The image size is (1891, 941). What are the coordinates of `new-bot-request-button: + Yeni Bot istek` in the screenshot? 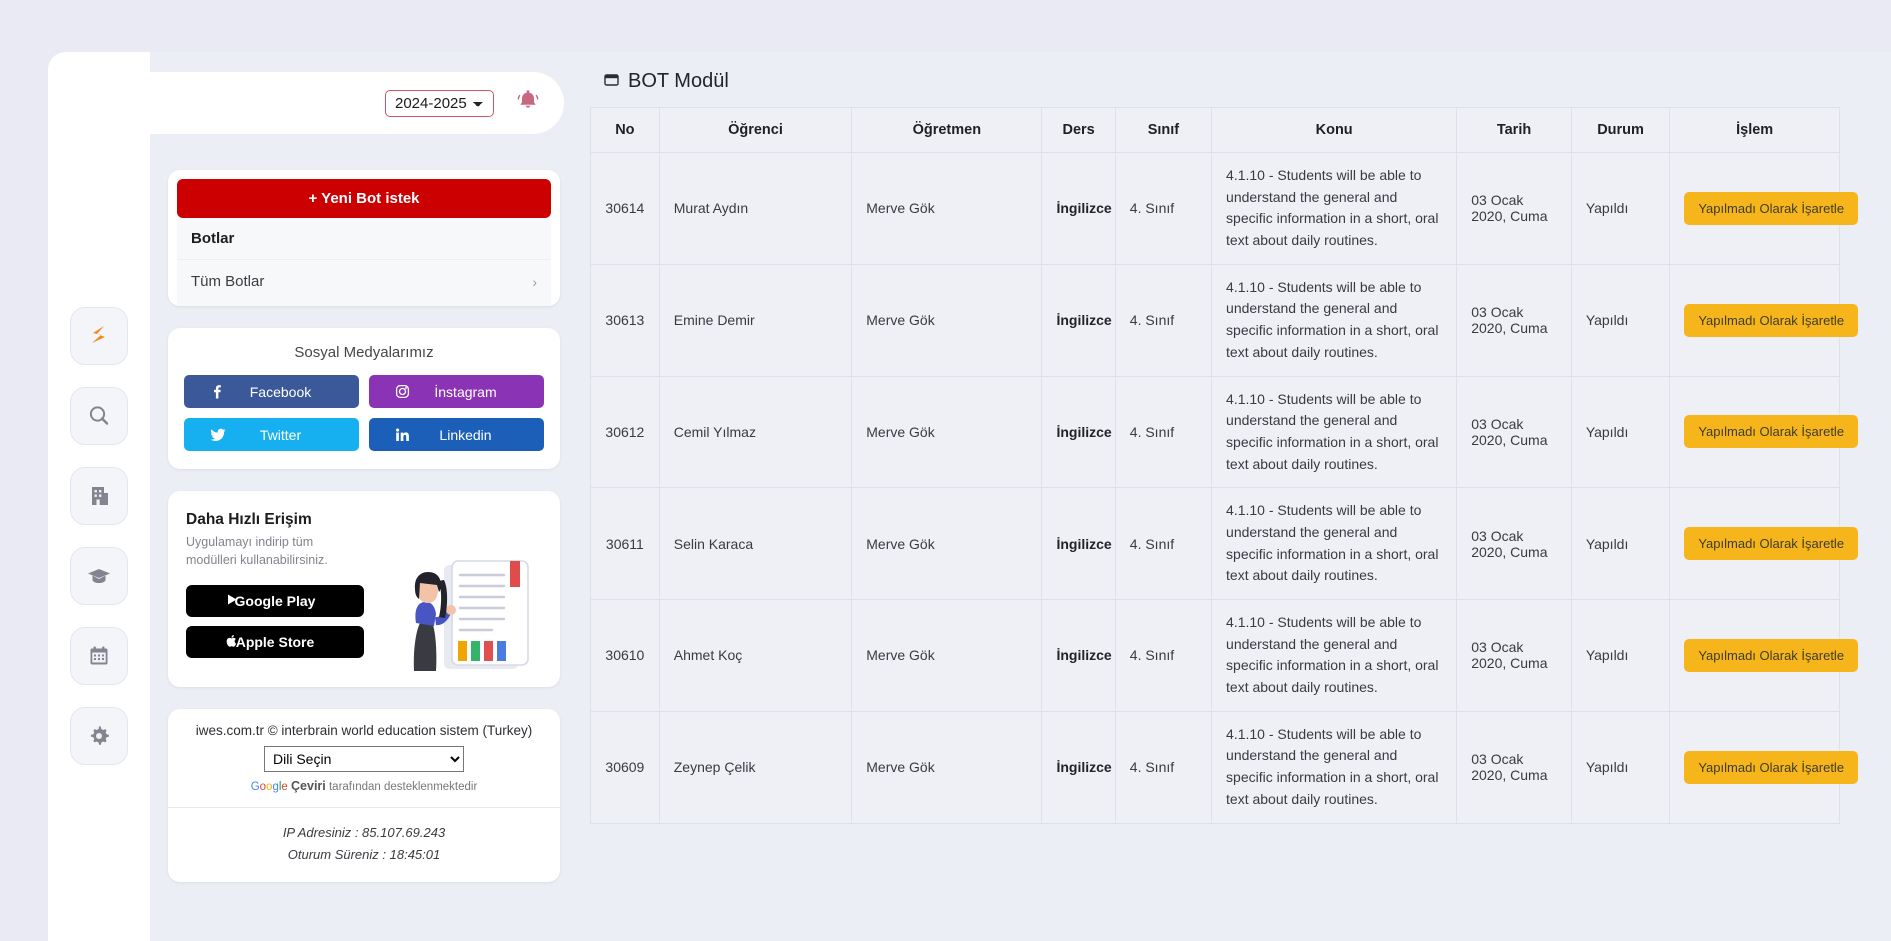 It's located at (364, 198).